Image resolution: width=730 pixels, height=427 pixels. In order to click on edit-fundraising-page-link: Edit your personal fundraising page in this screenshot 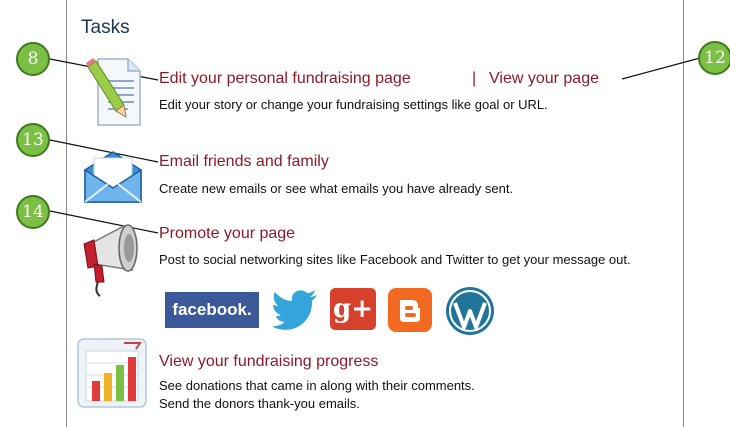, I will do `click(285, 79)`.